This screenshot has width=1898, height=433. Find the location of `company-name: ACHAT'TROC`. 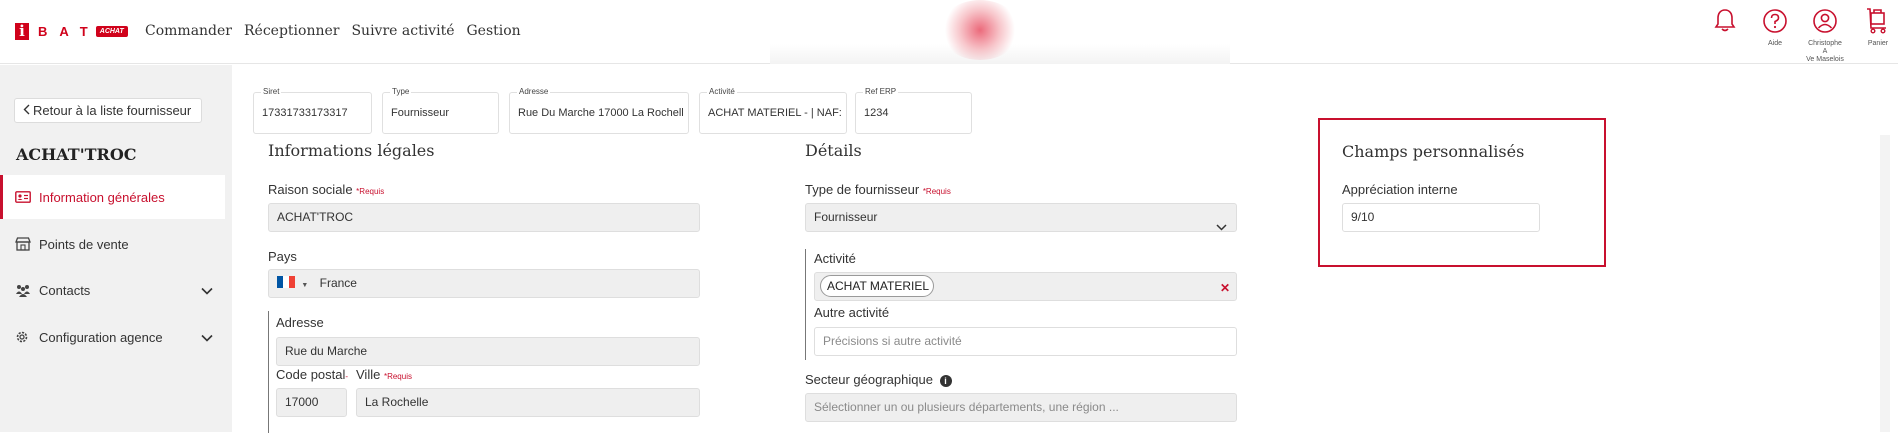

company-name: ACHAT'TROC is located at coordinates (76, 154).